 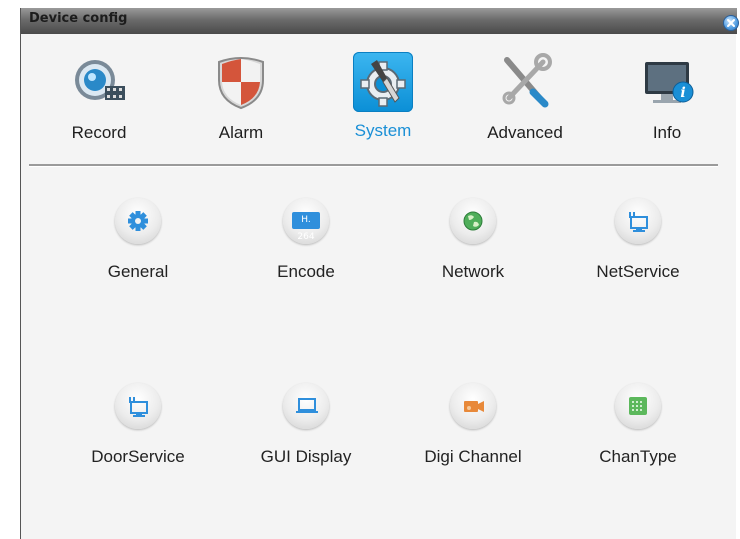 I want to click on tab-advanced-label: Advanced, so click(x=525, y=132).